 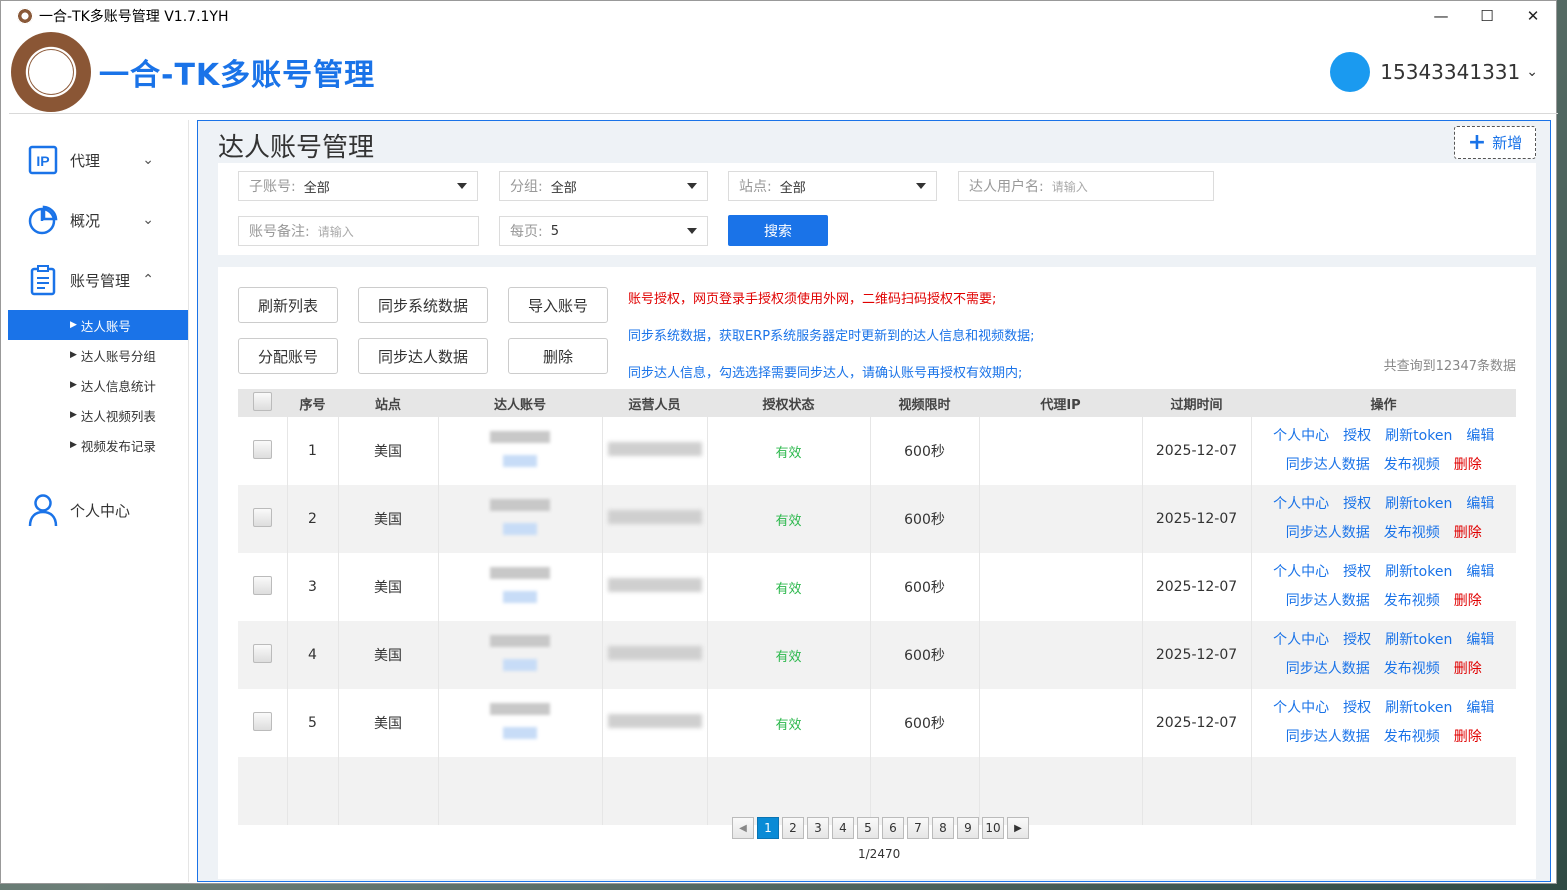 What do you see at coordinates (832, 186) in the screenshot?
I see `site-select: 站点: 全部` at bounding box center [832, 186].